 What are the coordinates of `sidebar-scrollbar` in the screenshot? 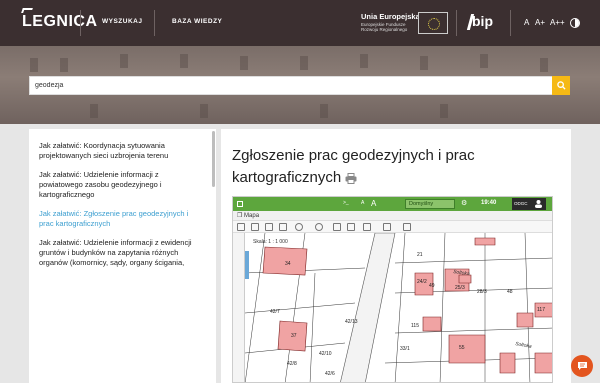 It's located at (213, 159).